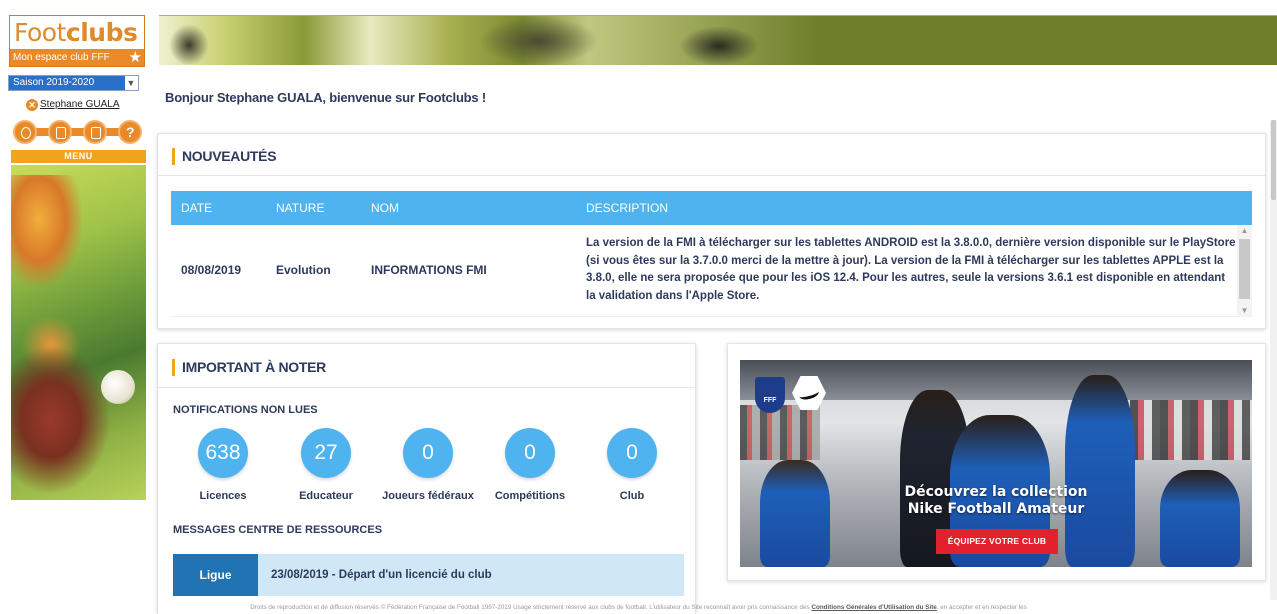 The height and width of the screenshot is (614, 1277). Describe the element at coordinates (197, 208) in the screenshot. I see `col-date: DATE` at that location.